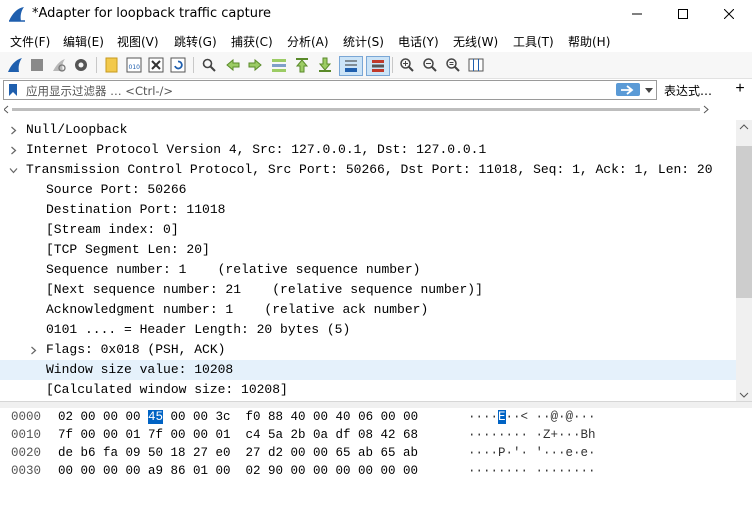  What do you see at coordinates (376, 14) in the screenshot?
I see `title-bar: *Adapter for loopback traffic capture` at bounding box center [376, 14].